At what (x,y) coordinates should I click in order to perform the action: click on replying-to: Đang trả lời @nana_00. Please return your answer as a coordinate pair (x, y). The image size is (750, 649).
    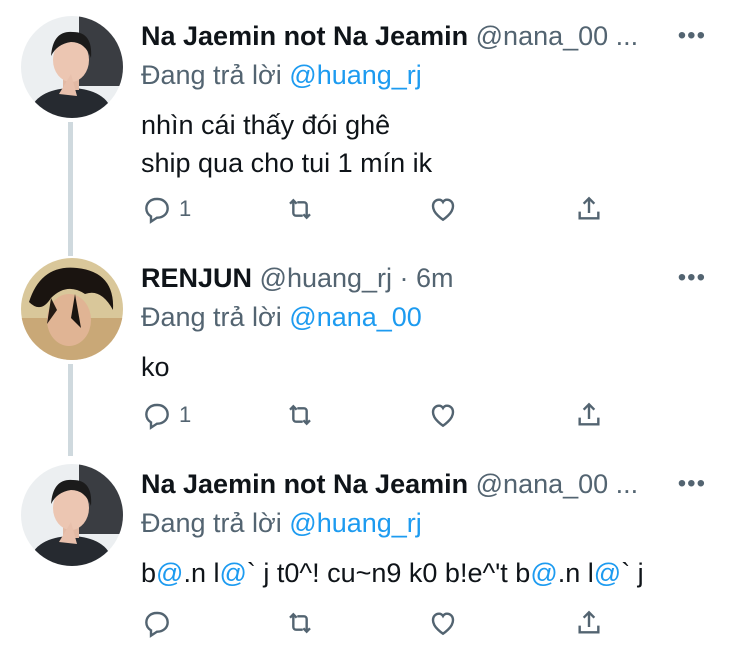
    Looking at the image, I should click on (445, 317).